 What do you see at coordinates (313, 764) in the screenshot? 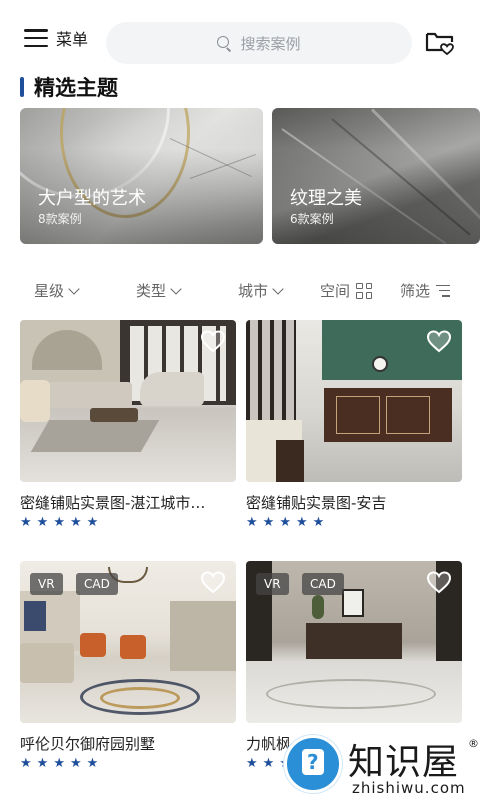
I see `watermark-logo-icon` at bounding box center [313, 764].